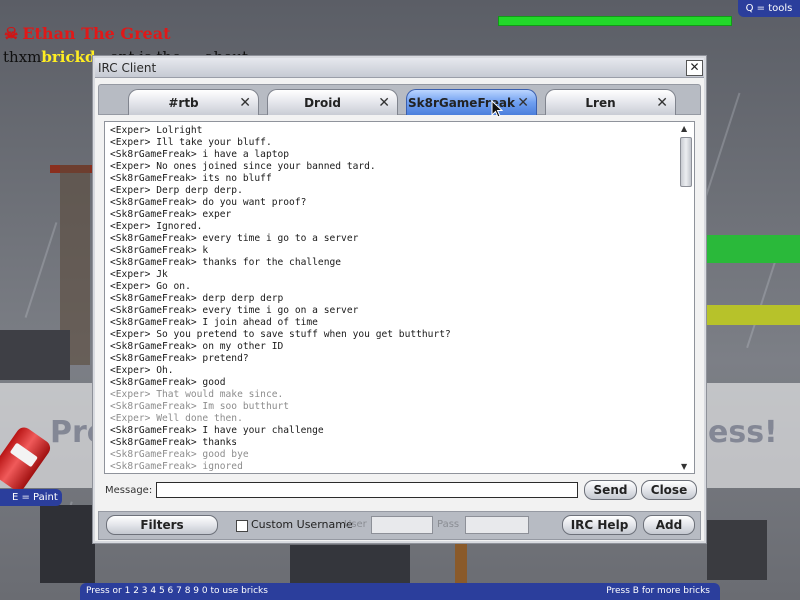 This screenshot has width=800, height=600. I want to click on chat-log-line: <Sk8rGameFreak> pretend?, so click(179, 358).